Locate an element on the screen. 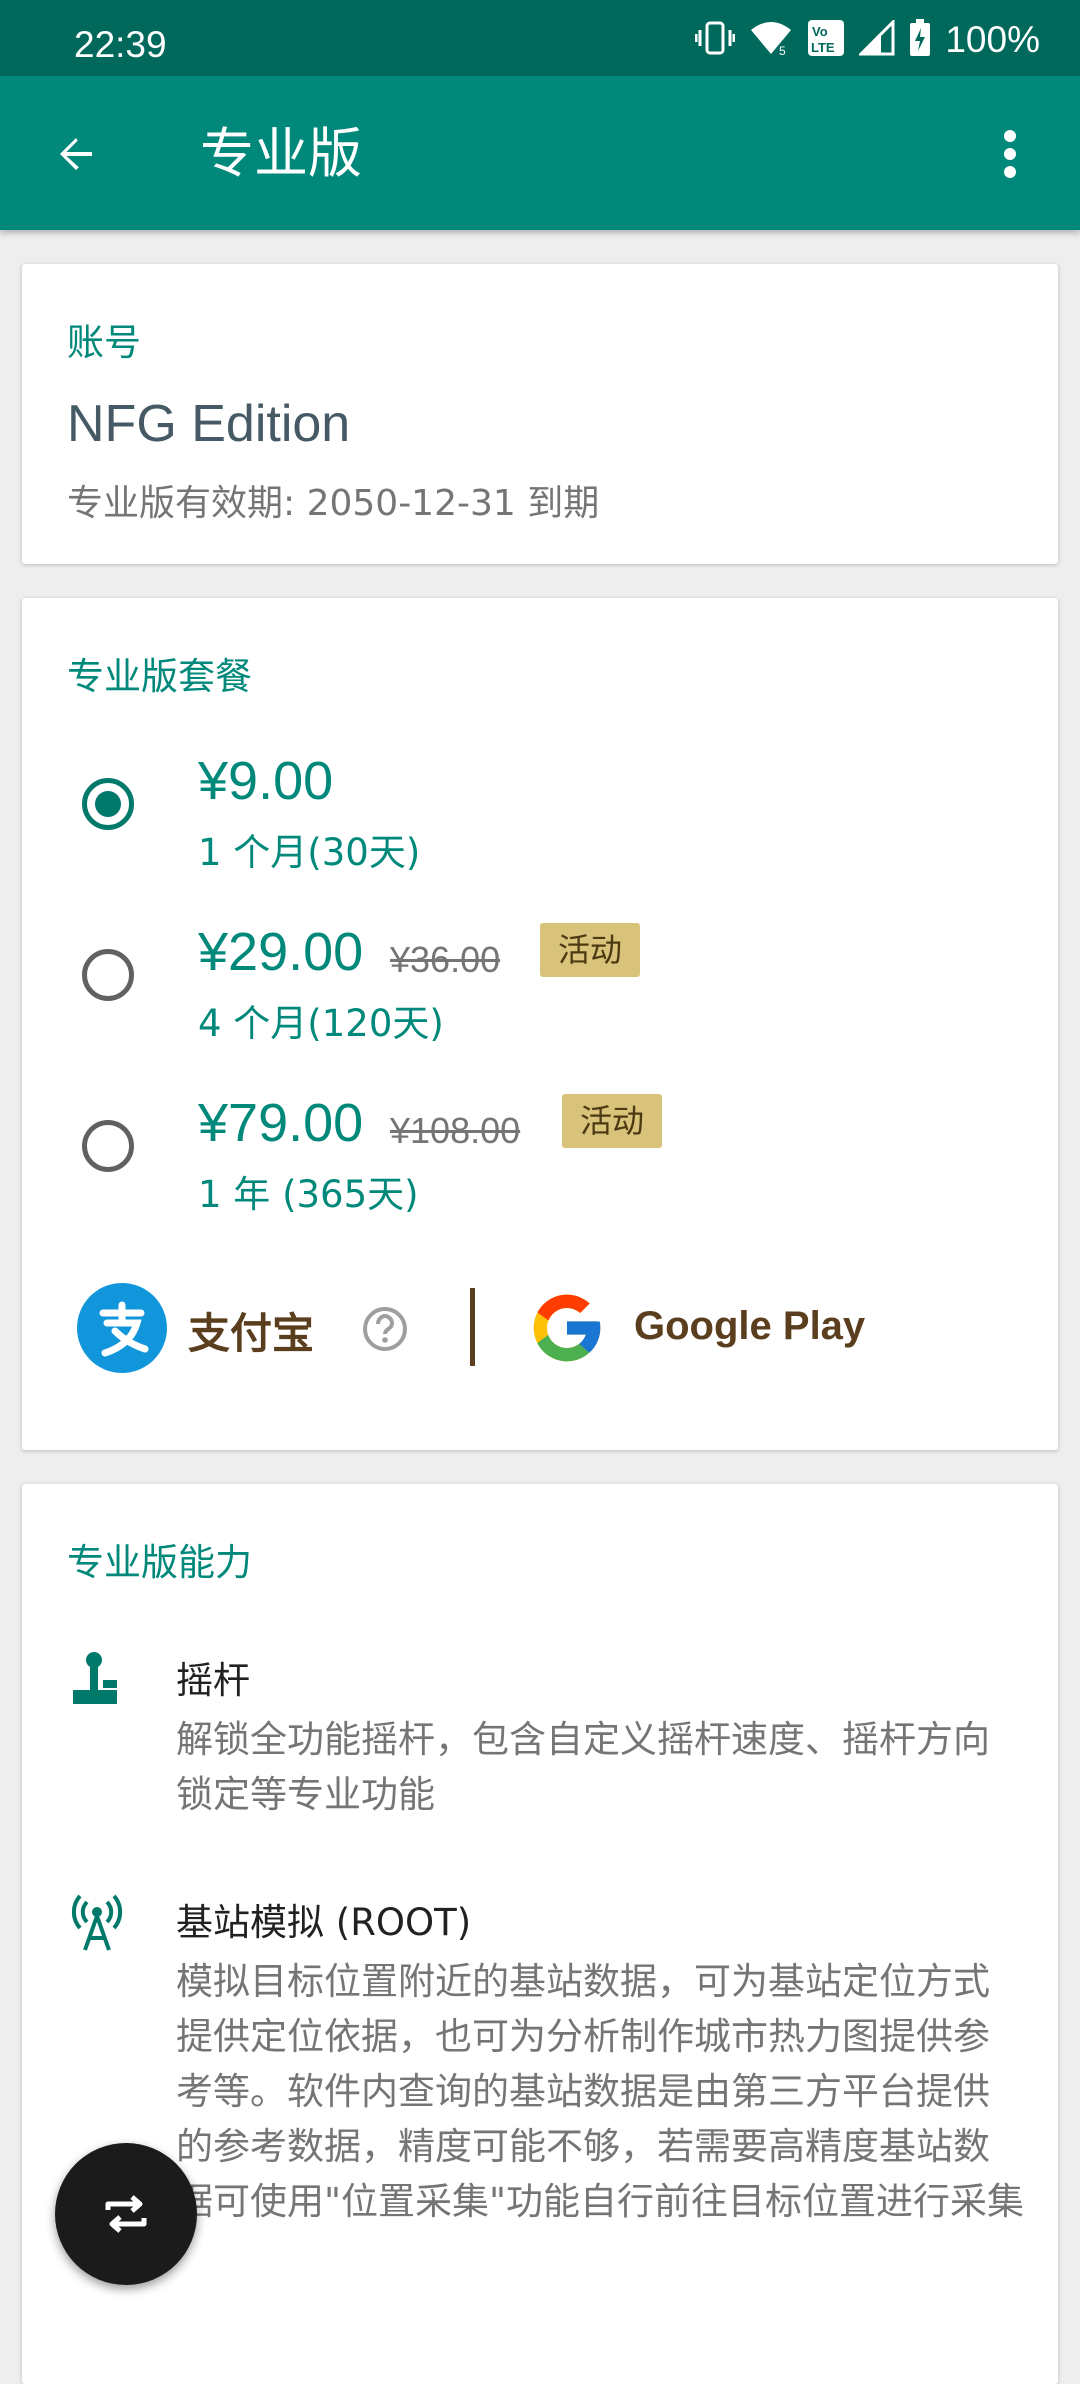  help-icon is located at coordinates (385, 1329).